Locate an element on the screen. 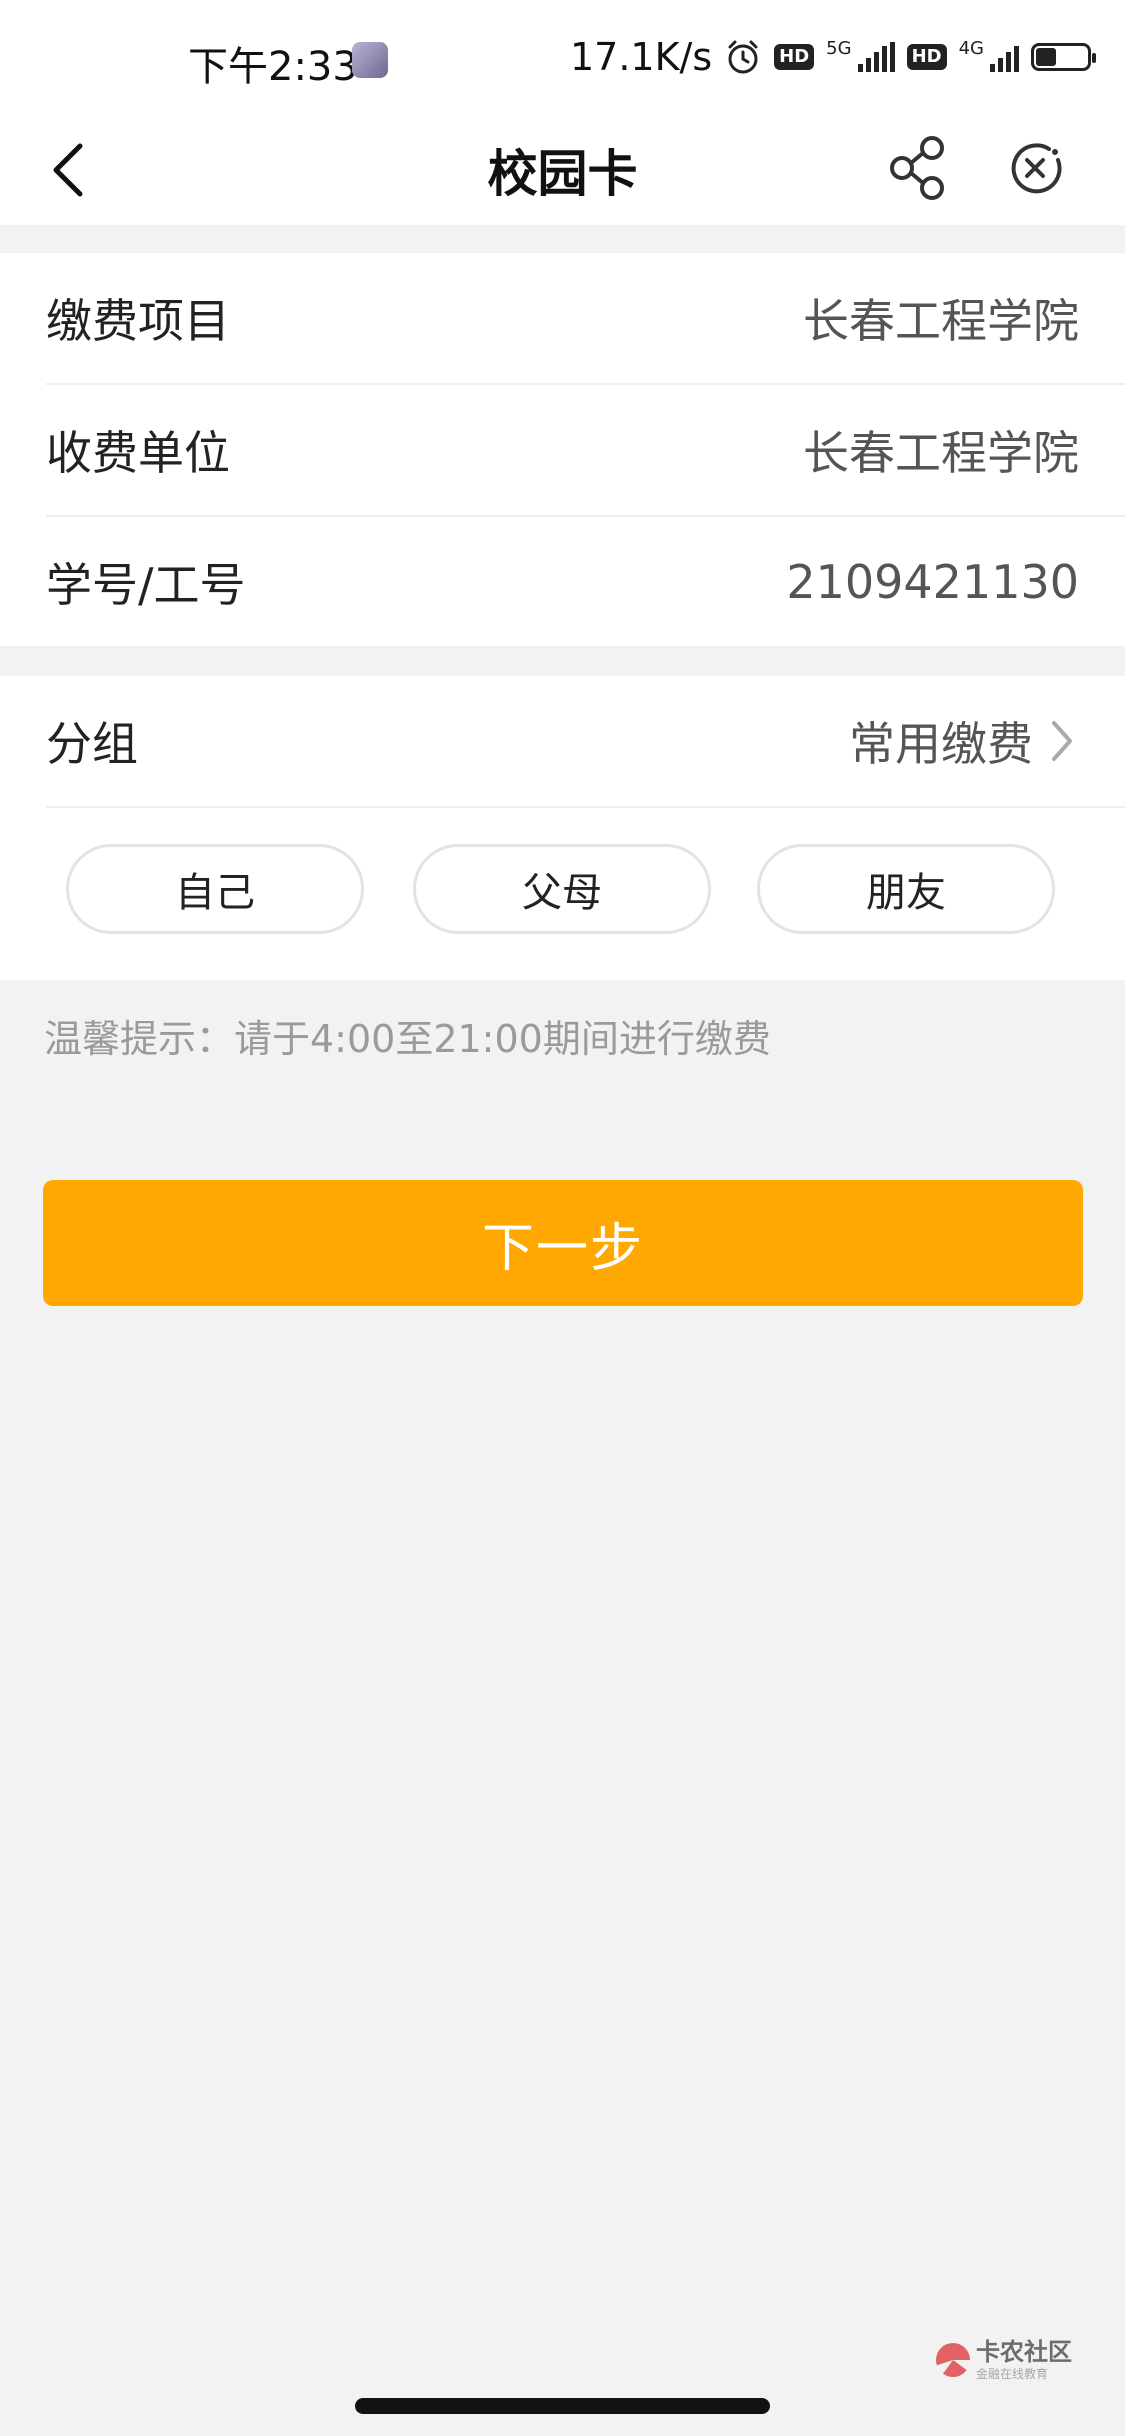 This screenshot has width=1125, height=2436. network-4g-label: 4G is located at coordinates (971, 48).